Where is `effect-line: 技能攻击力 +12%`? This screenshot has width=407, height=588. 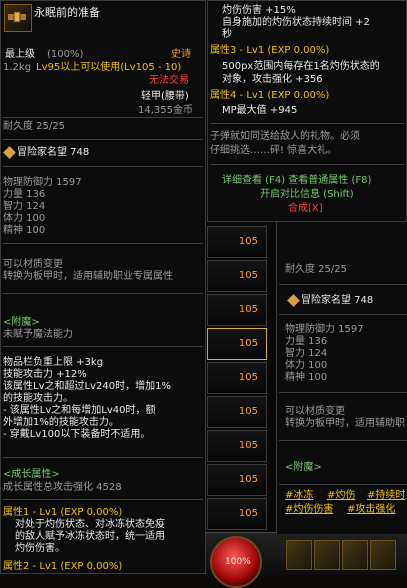
effect-line: 技能攻击力 +12% is located at coordinates (45, 374).